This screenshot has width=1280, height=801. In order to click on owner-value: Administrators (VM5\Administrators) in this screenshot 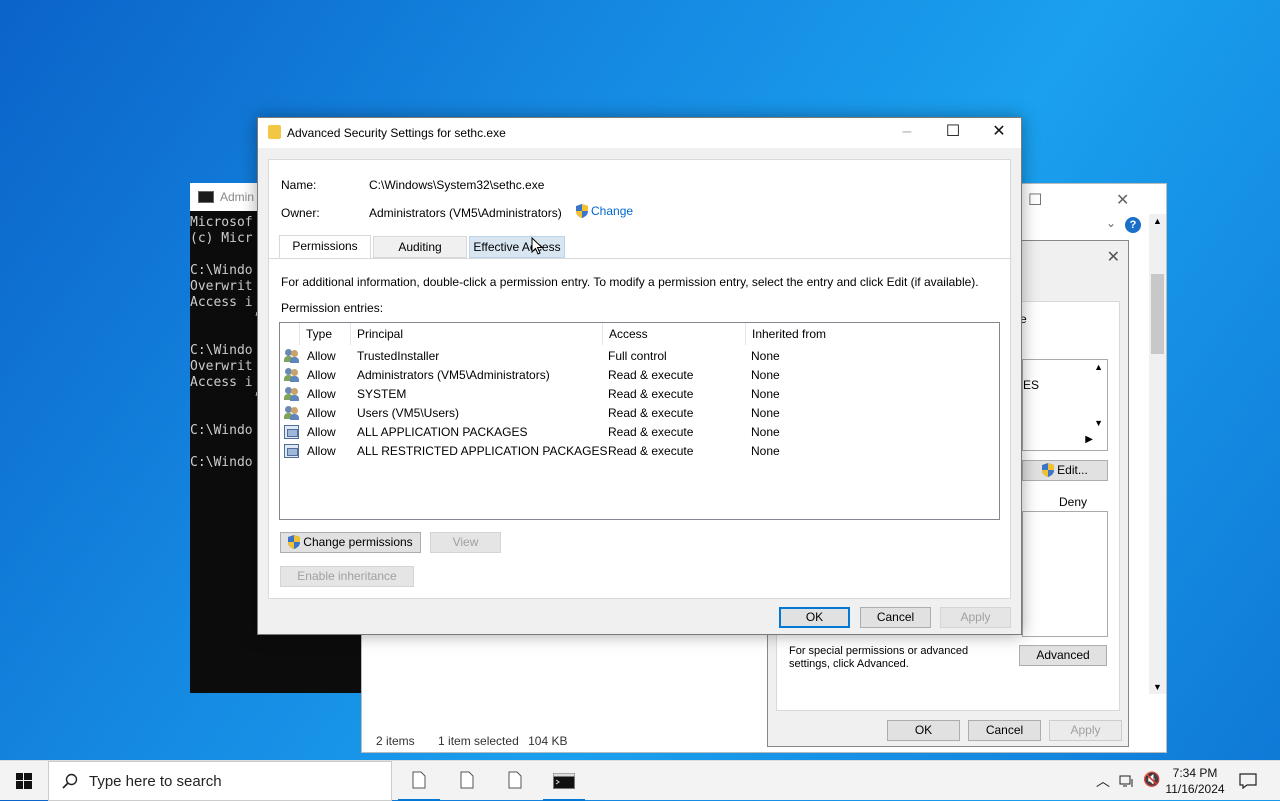, I will do `click(465, 213)`.